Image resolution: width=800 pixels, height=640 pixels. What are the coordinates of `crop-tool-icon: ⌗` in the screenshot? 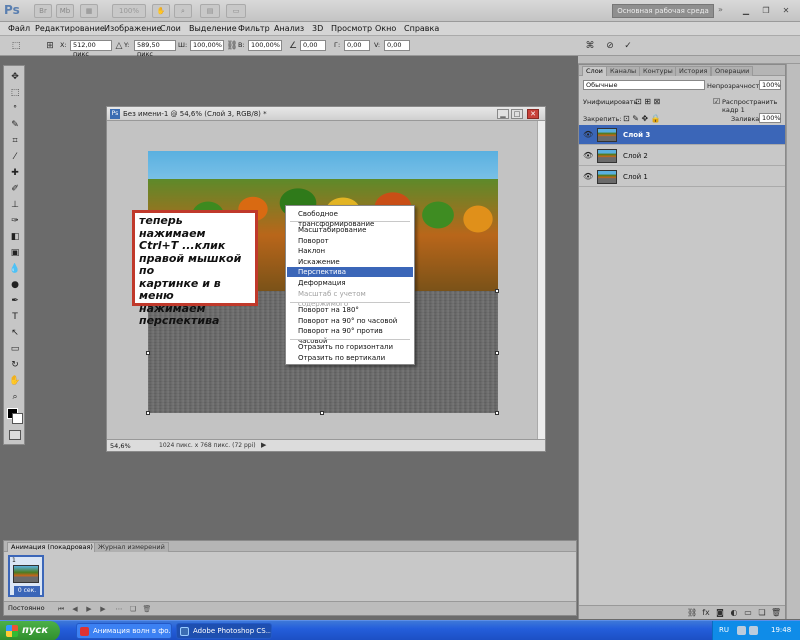 It's located at (15, 141).